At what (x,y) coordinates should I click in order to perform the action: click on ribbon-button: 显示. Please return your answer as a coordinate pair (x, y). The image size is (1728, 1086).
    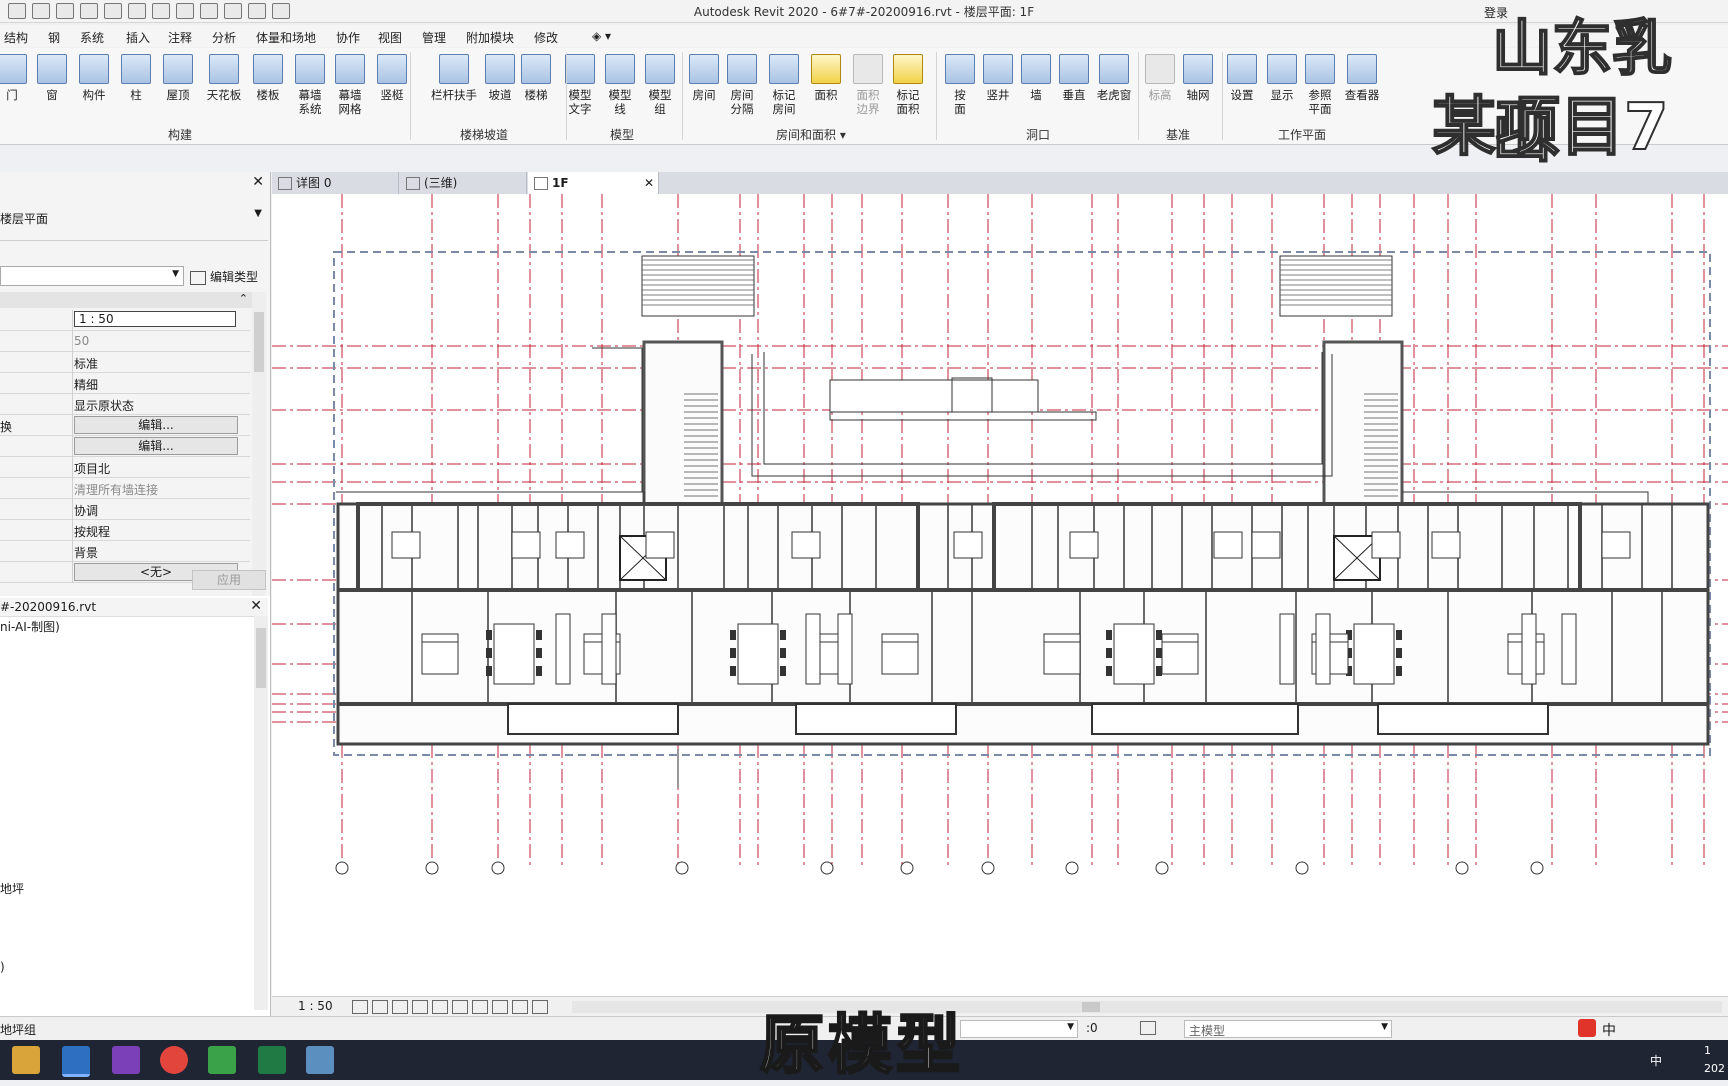
    Looking at the image, I should click on (1282, 78).